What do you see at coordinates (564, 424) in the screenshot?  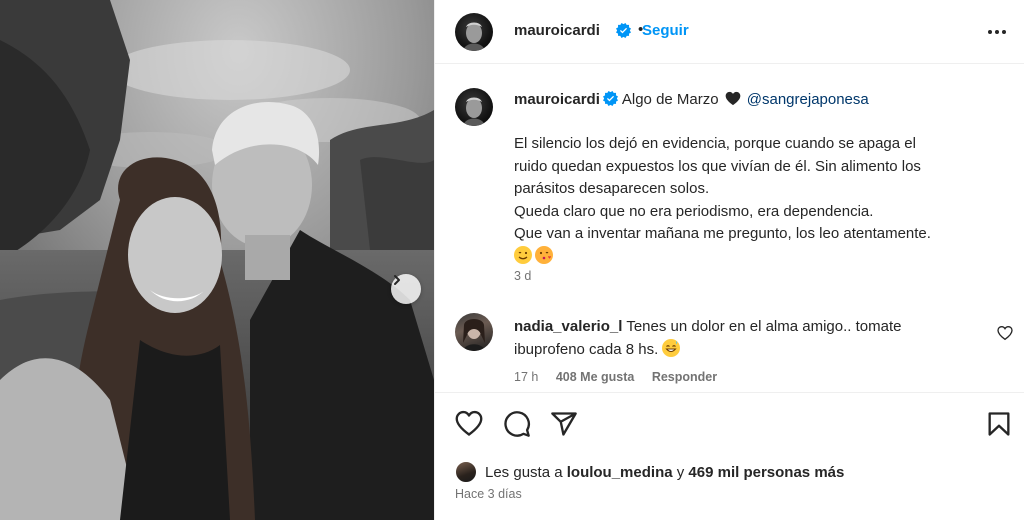 I see `share-icon` at bounding box center [564, 424].